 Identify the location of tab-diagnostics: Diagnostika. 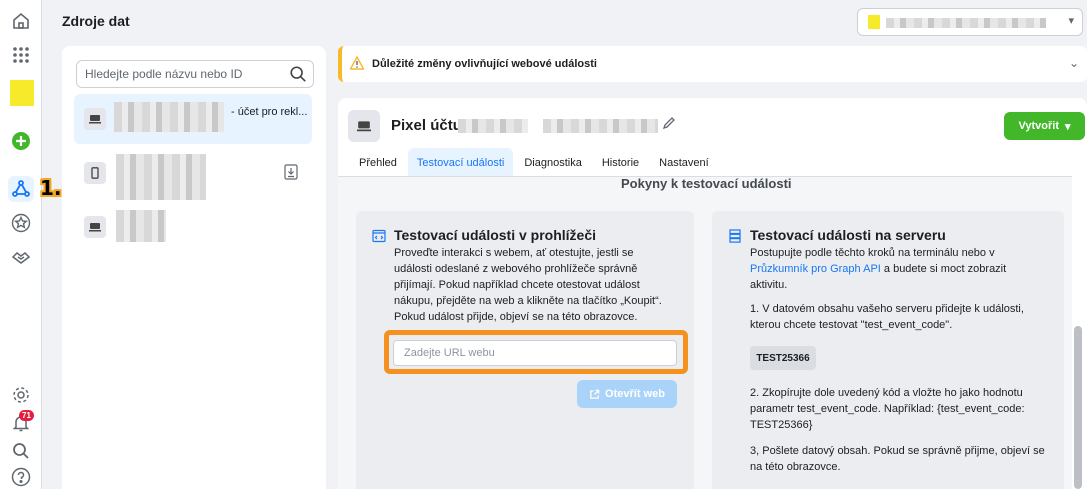
(552, 163).